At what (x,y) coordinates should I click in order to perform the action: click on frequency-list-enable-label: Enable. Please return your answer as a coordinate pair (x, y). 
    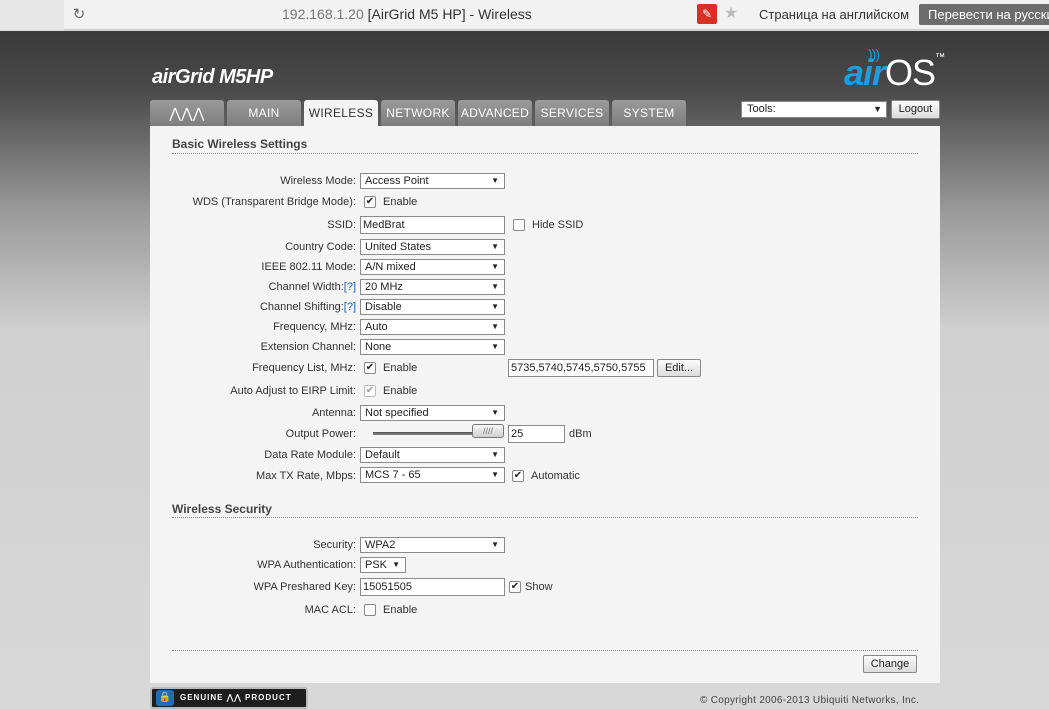
    Looking at the image, I should click on (400, 368).